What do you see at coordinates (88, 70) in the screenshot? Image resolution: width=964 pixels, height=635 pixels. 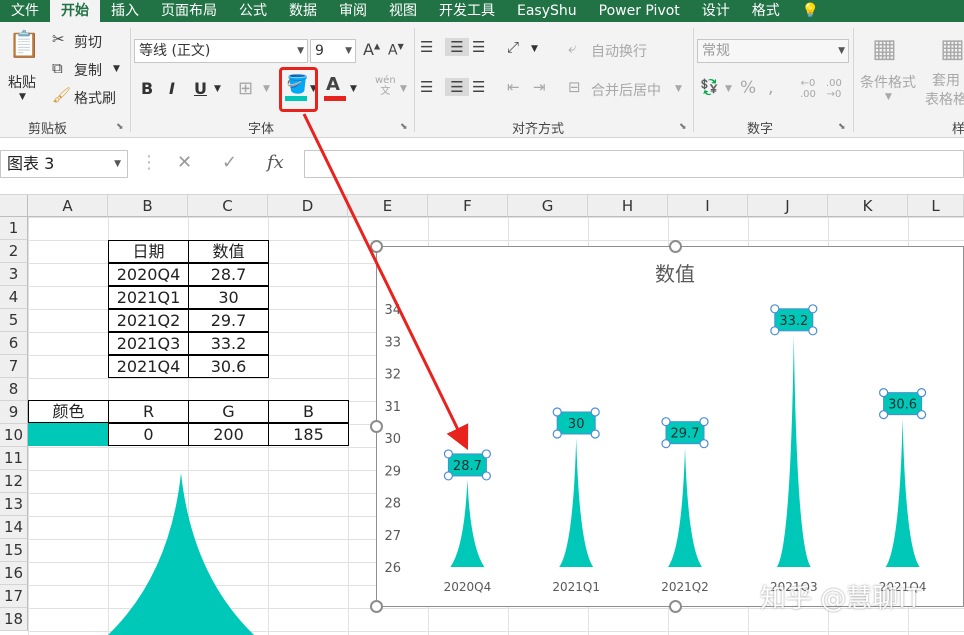 I see `copy-button: 复制` at bounding box center [88, 70].